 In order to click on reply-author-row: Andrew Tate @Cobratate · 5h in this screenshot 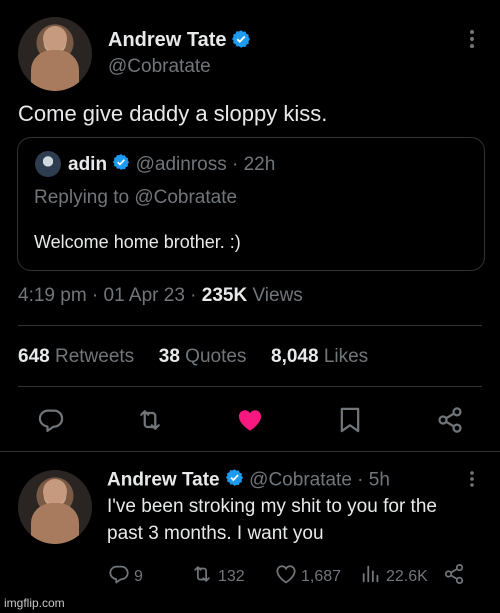, I will do `click(248, 480)`.